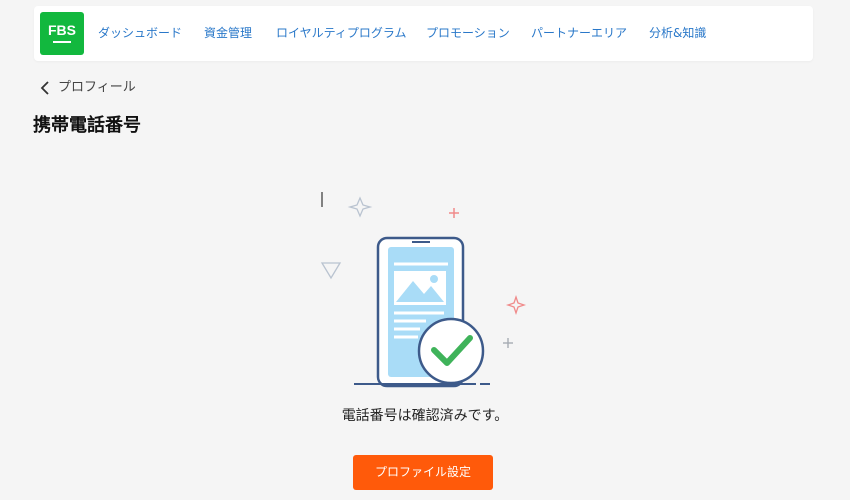 Image resolution: width=850 pixels, height=500 pixels. I want to click on fbs-logo: FBS, so click(62, 33).